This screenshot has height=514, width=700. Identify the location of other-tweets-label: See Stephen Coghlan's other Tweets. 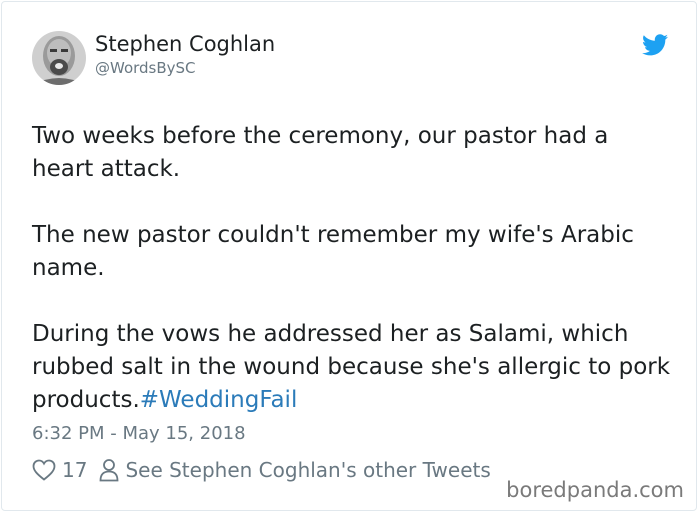
(308, 470).